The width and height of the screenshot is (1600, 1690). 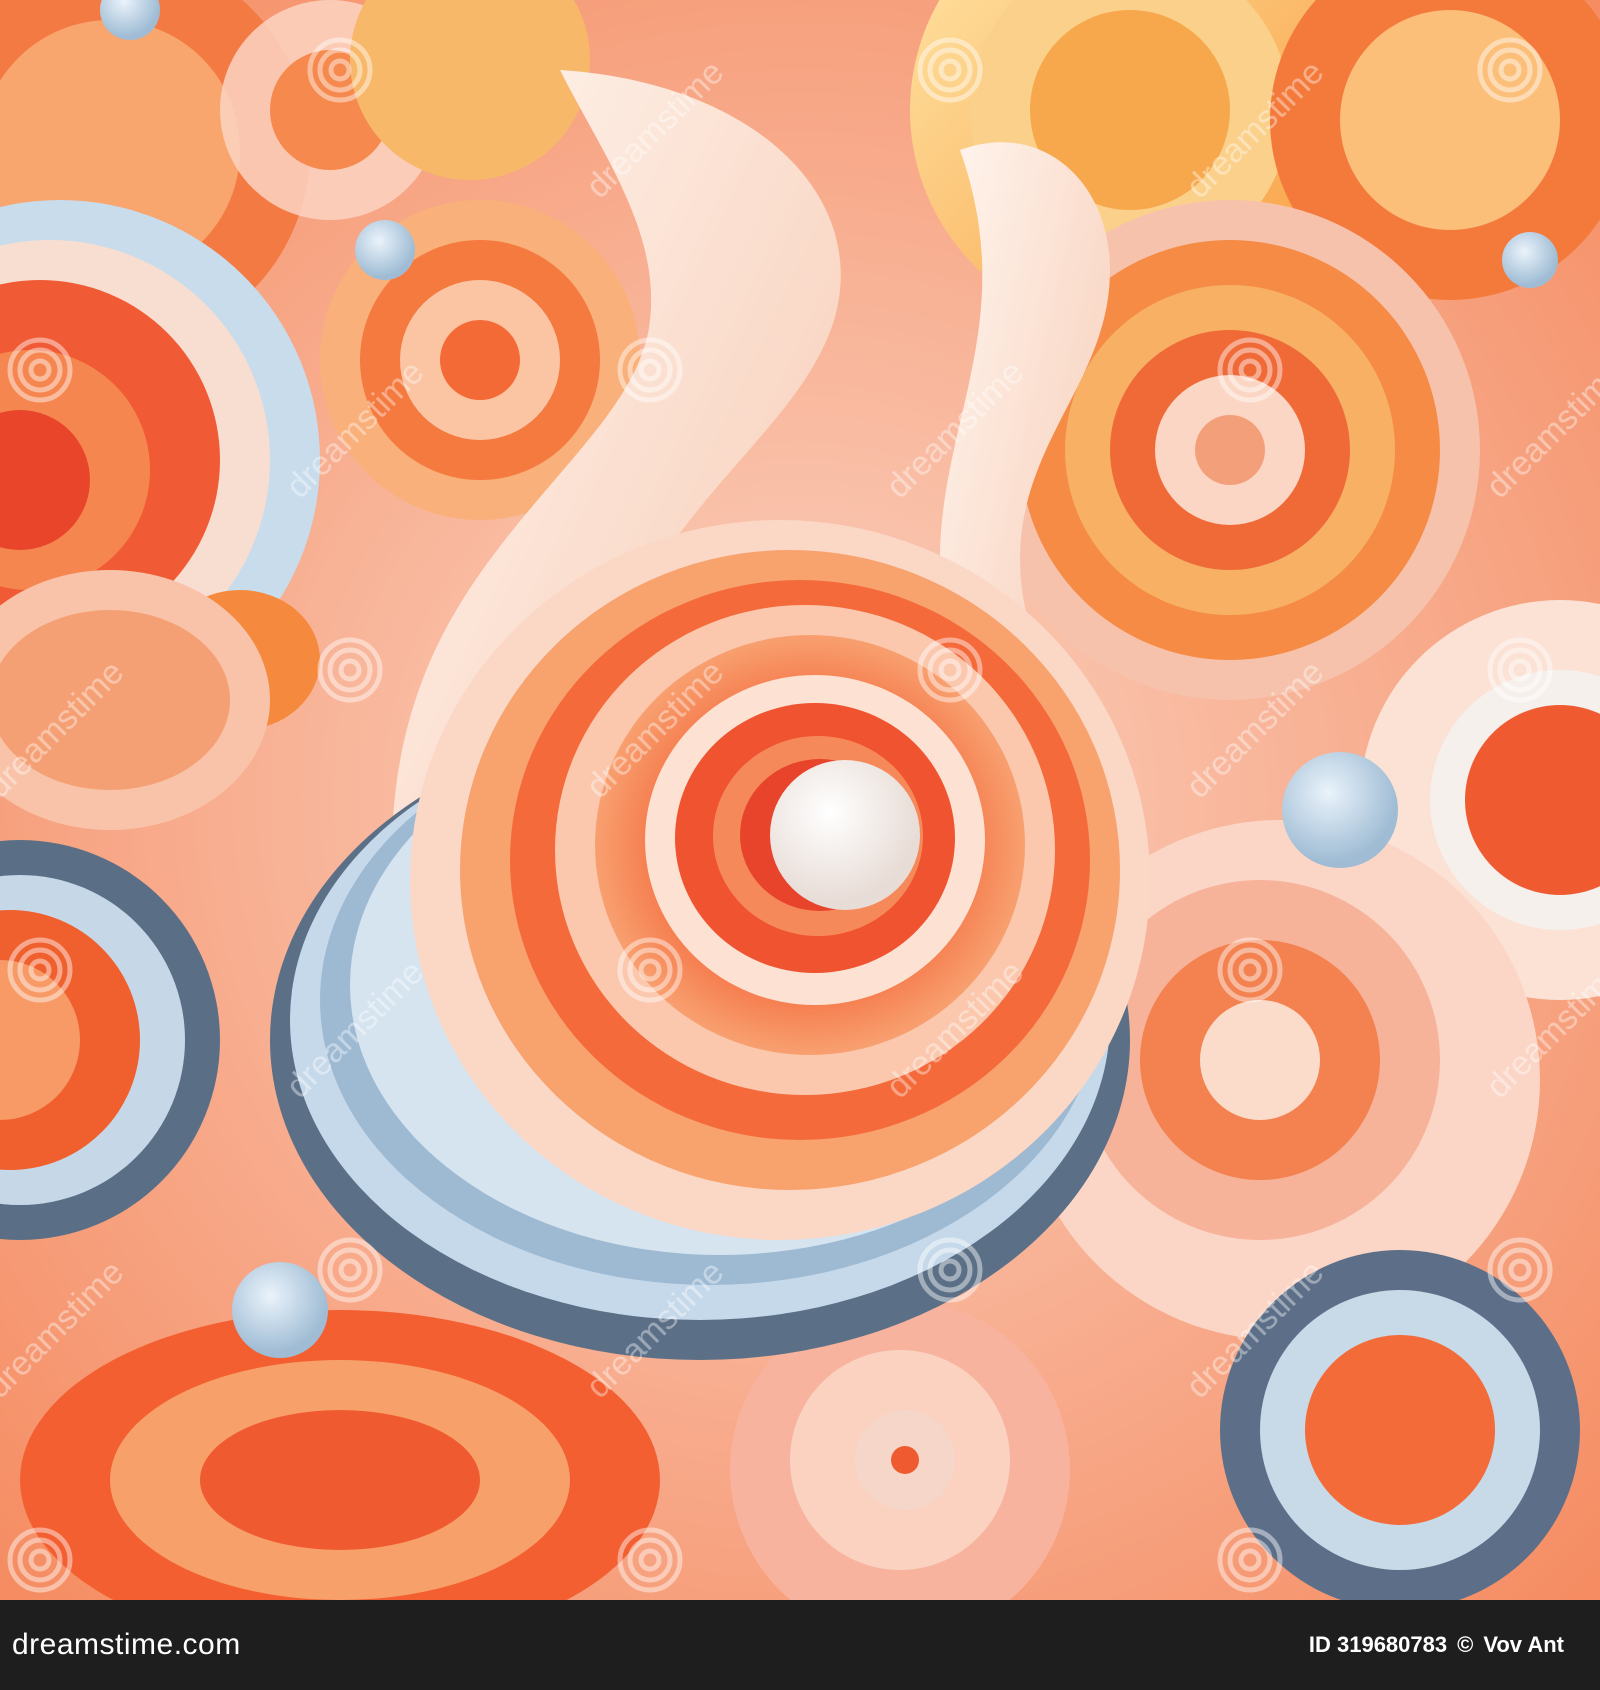 I want to click on site-name: dreamstime.com, so click(x=126, y=1645).